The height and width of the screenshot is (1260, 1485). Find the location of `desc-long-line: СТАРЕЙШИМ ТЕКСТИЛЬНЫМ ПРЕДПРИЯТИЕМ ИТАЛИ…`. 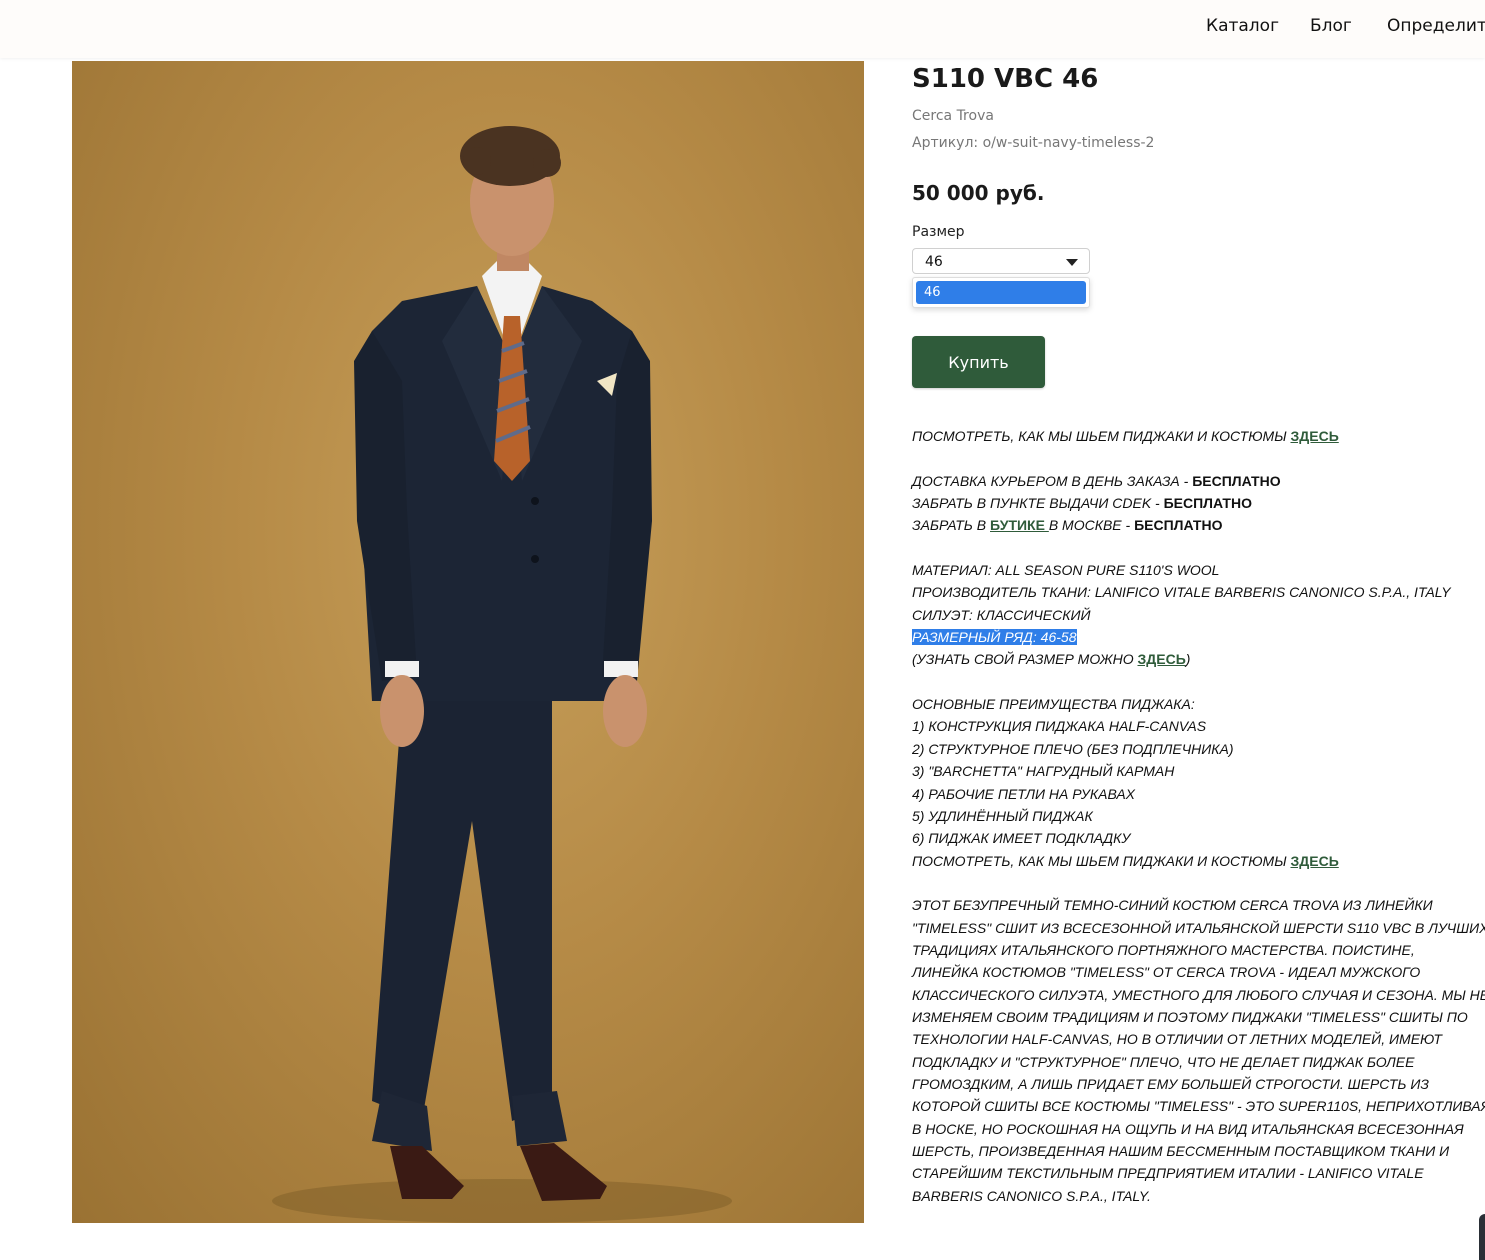

desc-long-line: СТАРЕЙШИМ ТЕКСТИЛЬНЫМ ПРЕДПРИЯТИЕМ ИТАЛИ… is located at coordinates (1168, 1173).